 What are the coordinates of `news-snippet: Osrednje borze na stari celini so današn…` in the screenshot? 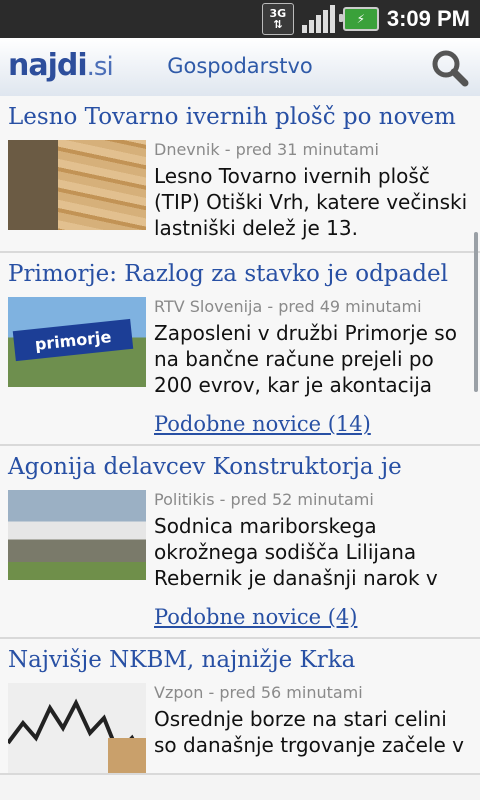 It's located at (313, 732).